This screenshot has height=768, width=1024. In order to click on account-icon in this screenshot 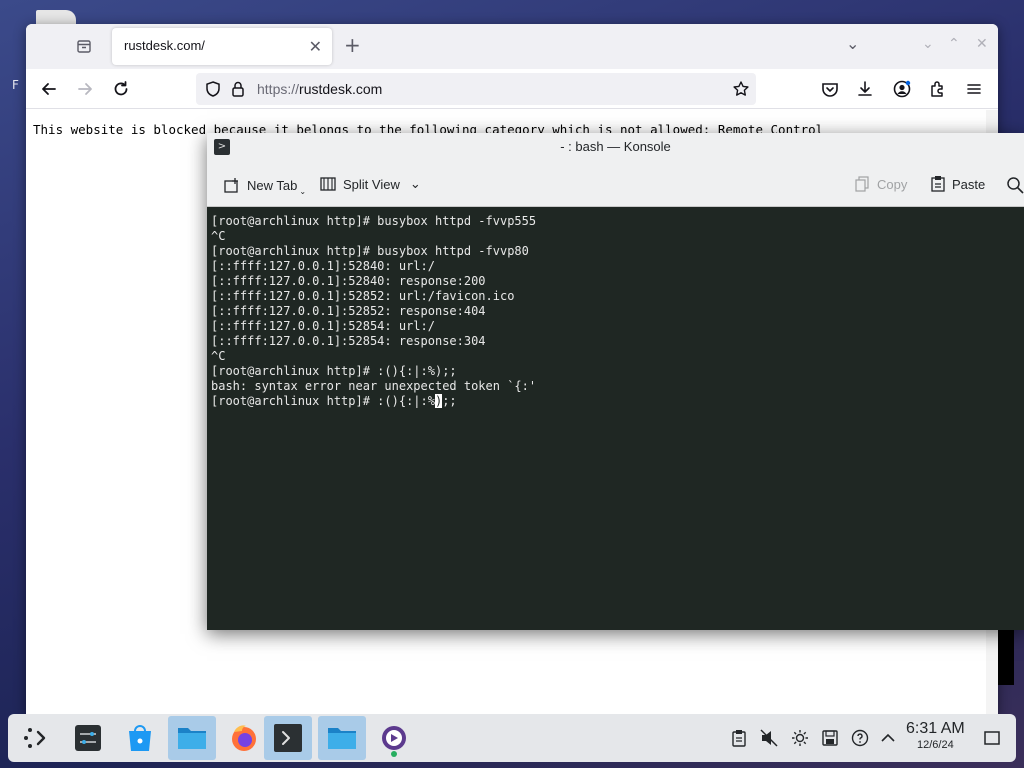, I will do `click(902, 89)`.